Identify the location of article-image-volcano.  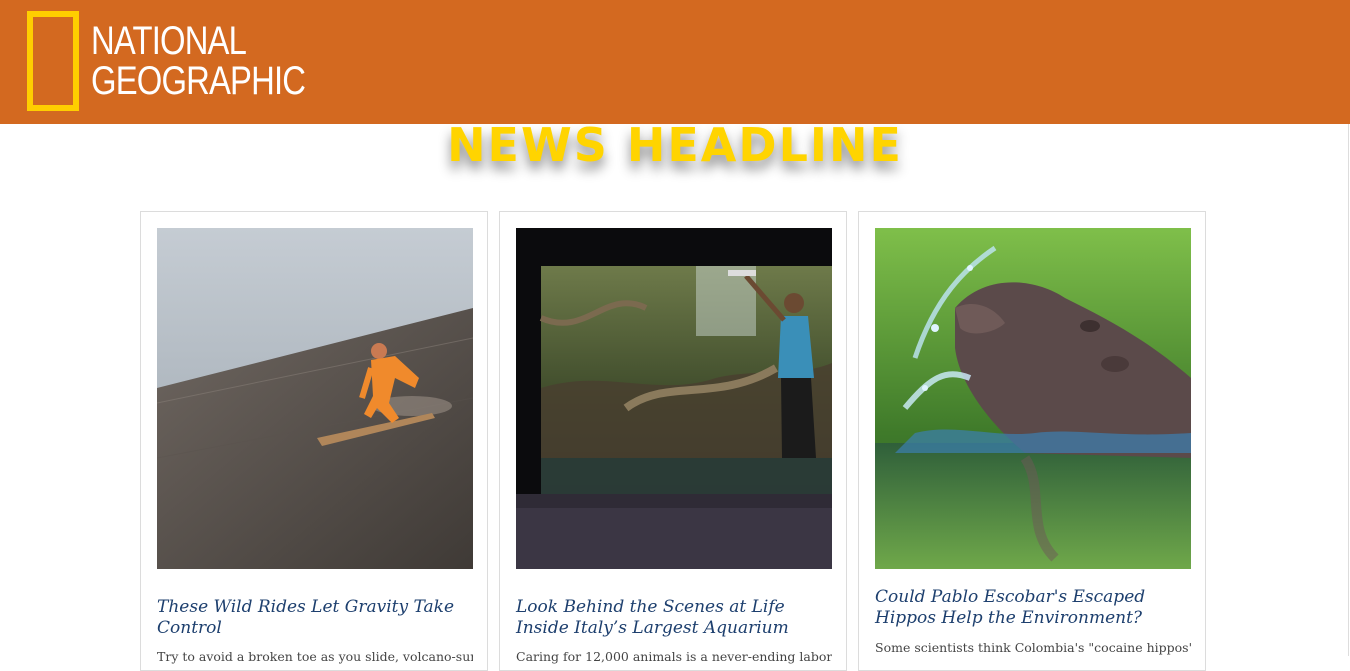
(315, 398).